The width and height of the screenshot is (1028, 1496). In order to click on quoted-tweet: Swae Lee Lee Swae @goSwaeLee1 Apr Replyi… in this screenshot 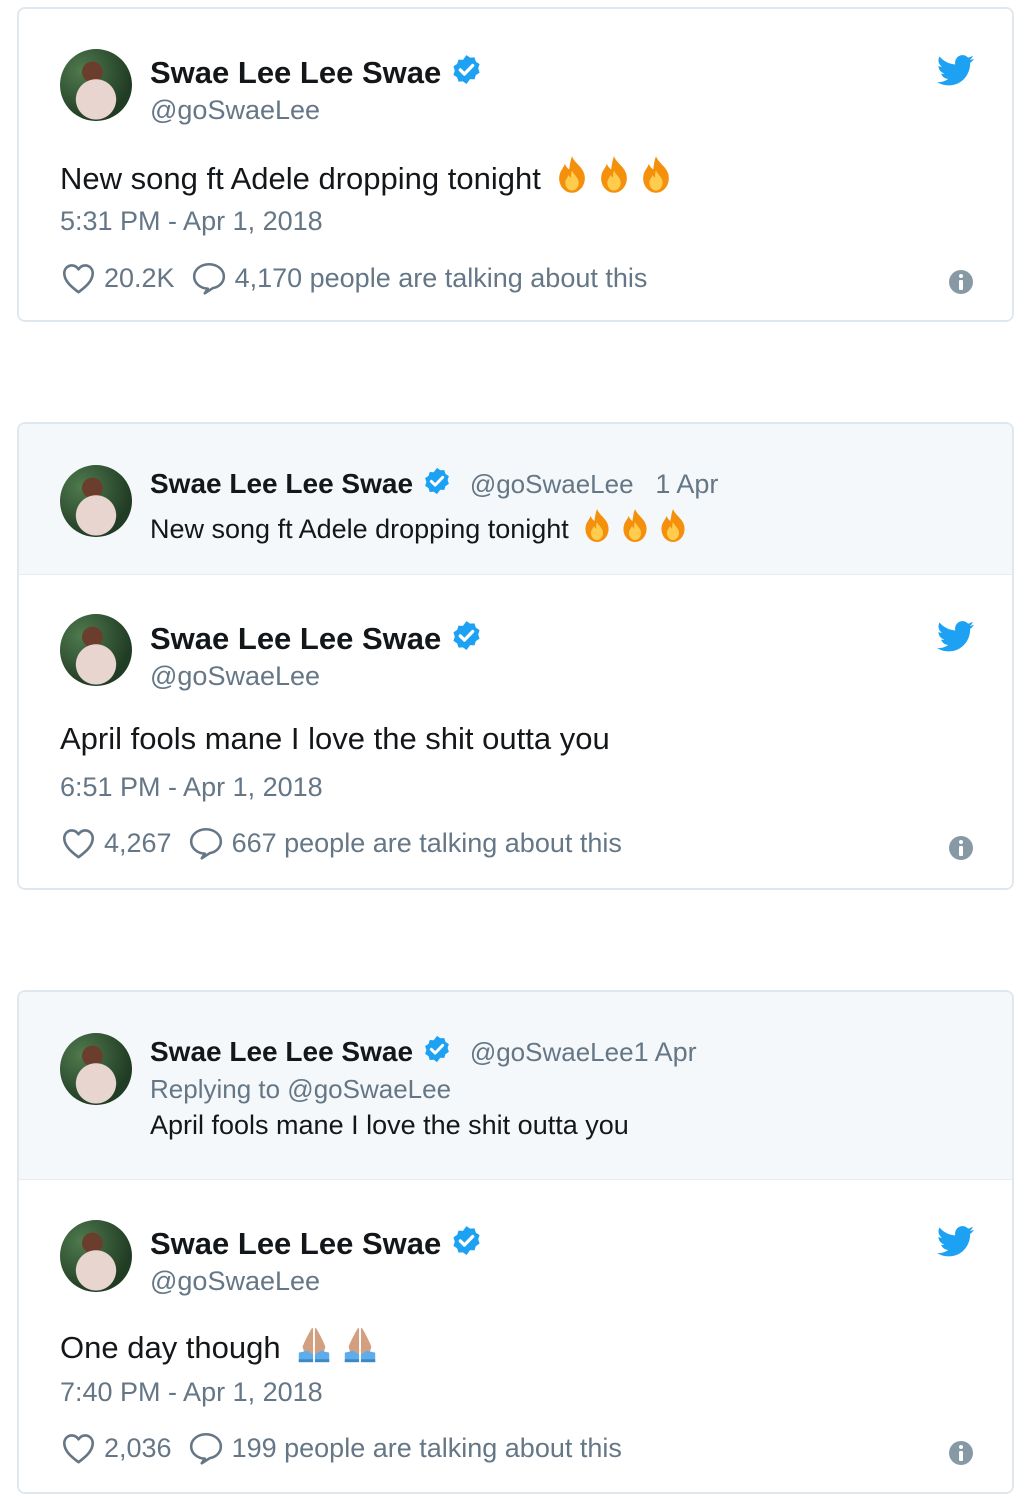, I will do `click(515, 1086)`.